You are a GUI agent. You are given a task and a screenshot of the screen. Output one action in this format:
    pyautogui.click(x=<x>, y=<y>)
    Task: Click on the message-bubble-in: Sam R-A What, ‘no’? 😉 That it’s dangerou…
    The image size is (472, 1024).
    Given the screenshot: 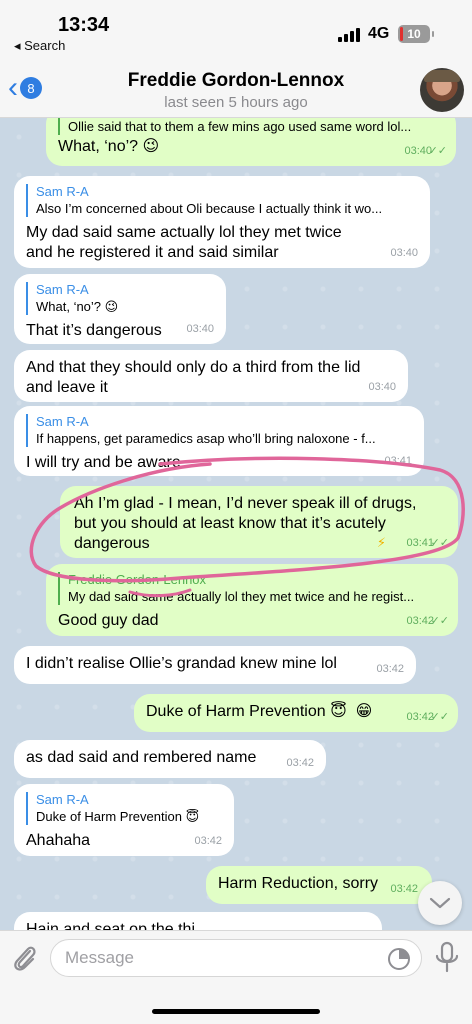 What is the action you would take?
    pyautogui.click(x=120, y=309)
    